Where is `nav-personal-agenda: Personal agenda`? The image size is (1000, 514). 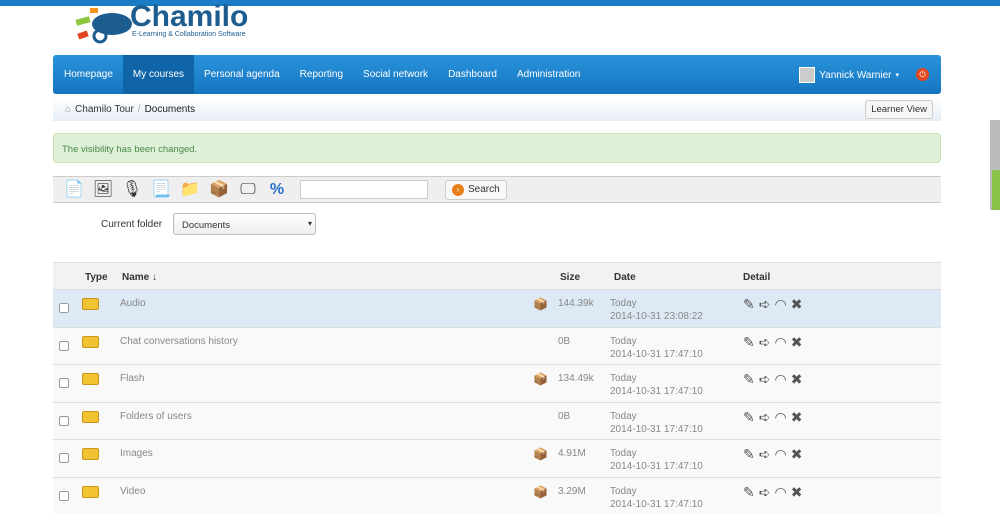
nav-personal-agenda: Personal agenda is located at coordinates (242, 74).